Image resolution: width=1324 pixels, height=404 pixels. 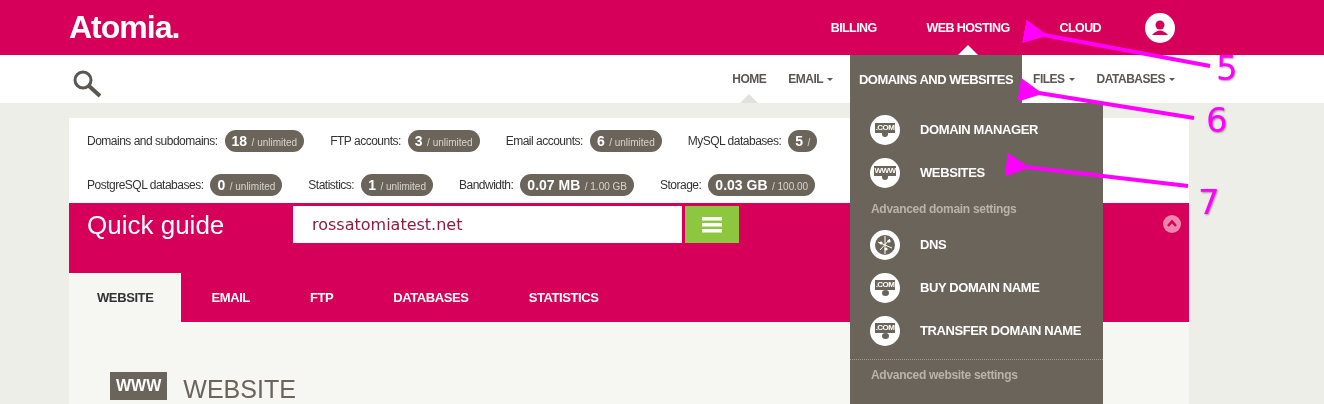 What do you see at coordinates (443, 141) in the screenshot?
I see `usage-badge: 3 / unlimited` at bounding box center [443, 141].